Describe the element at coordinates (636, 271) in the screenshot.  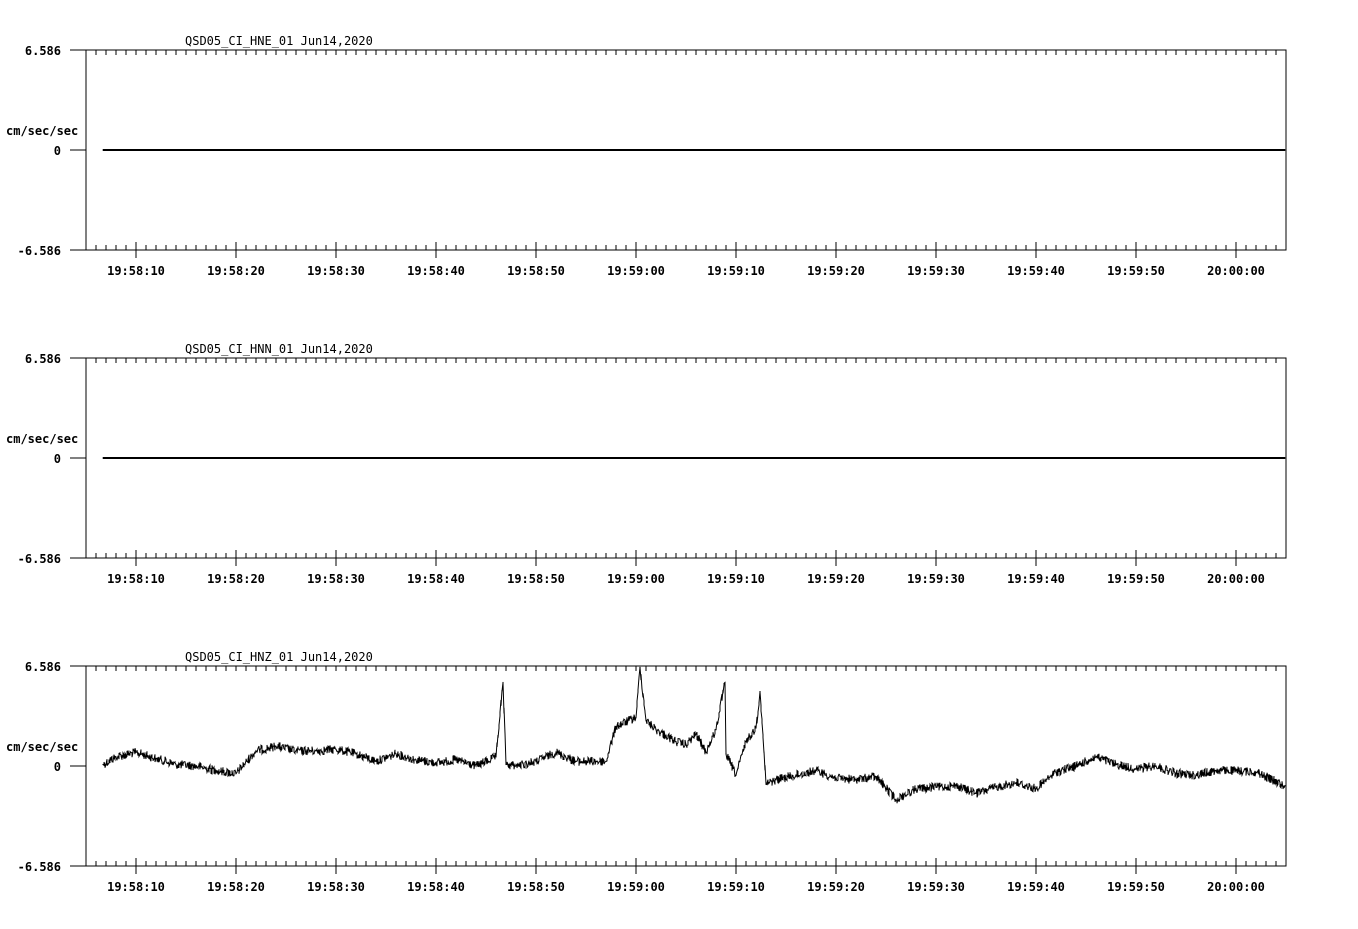
I see `x-tick-label: 19:59:00` at that location.